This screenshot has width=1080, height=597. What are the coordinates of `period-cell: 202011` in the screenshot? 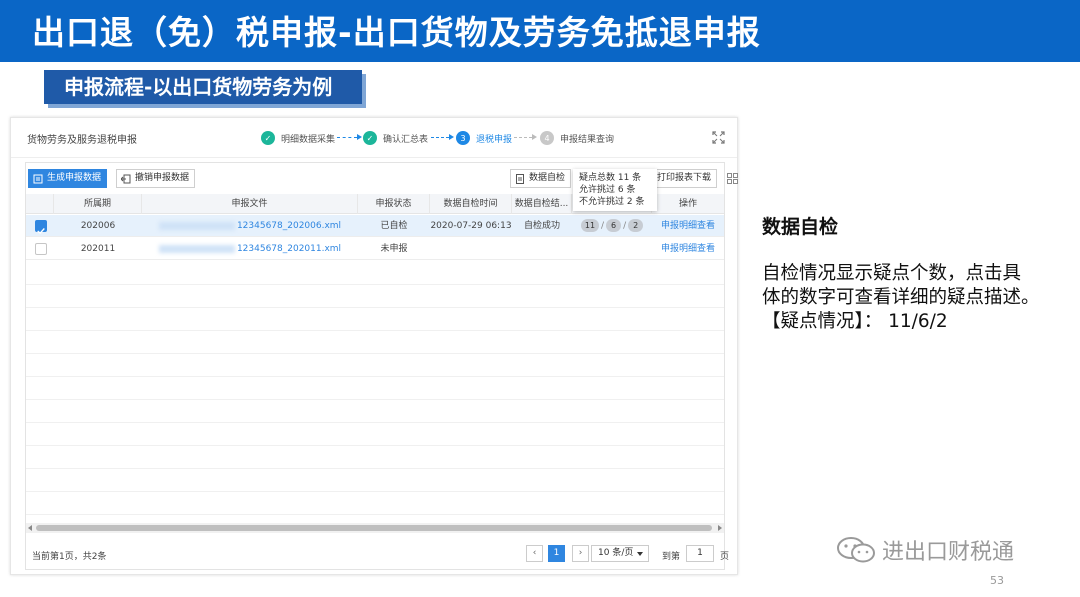 It's located at (98, 249).